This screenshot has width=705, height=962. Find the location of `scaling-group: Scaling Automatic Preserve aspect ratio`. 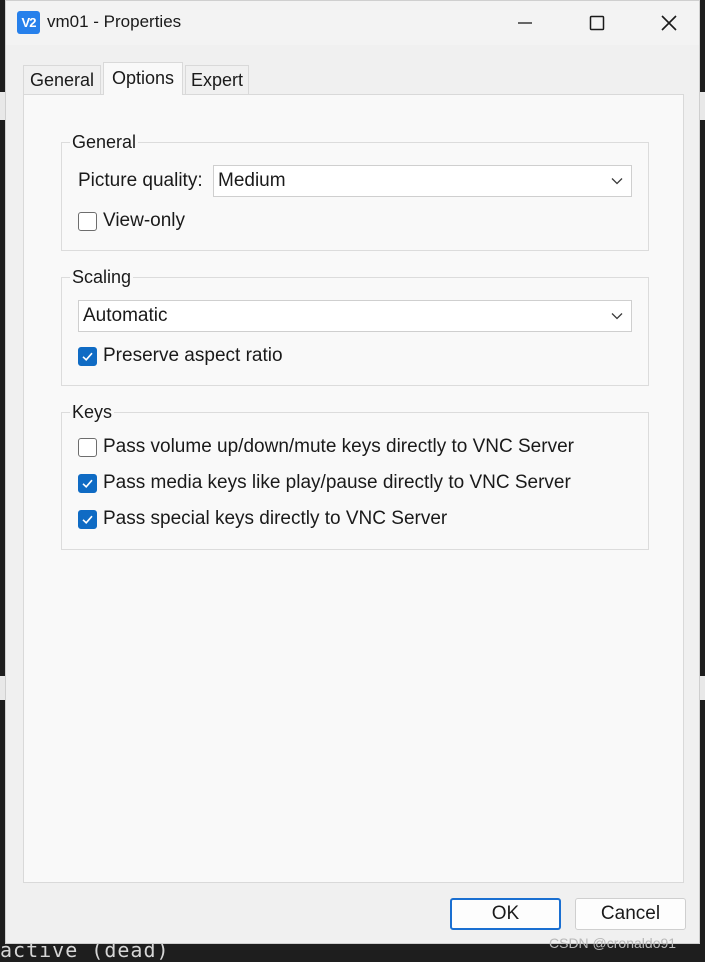

scaling-group: Scaling Automatic Preserve aspect ratio is located at coordinates (355, 326).